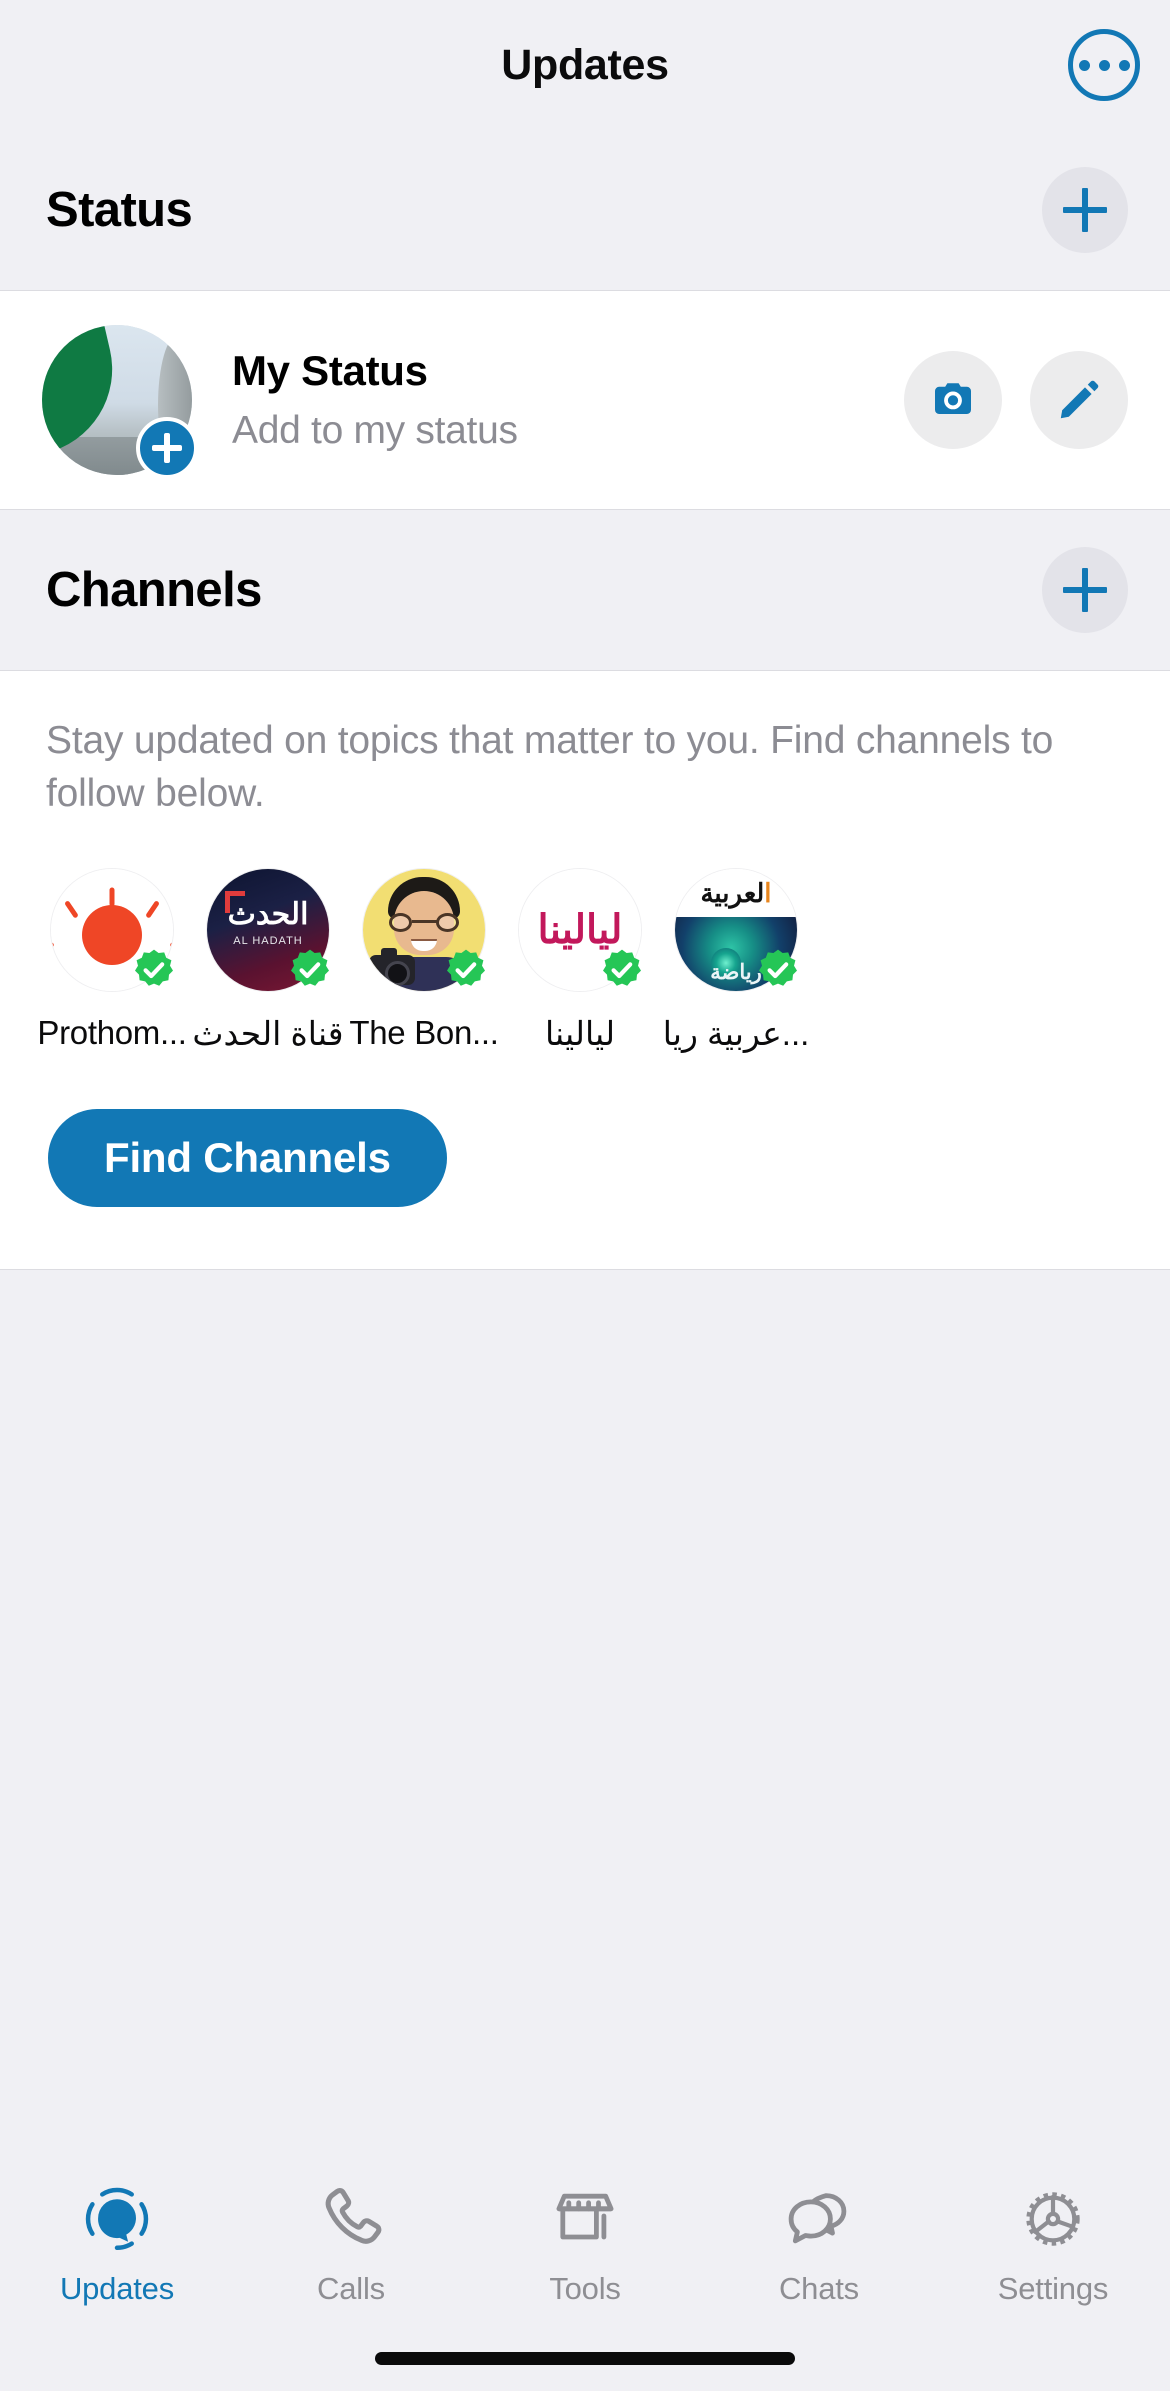  What do you see at coordinates (585, 2288) in the screenshot?
I see `tab-label: Tools` at bounding box center [585, 2288].